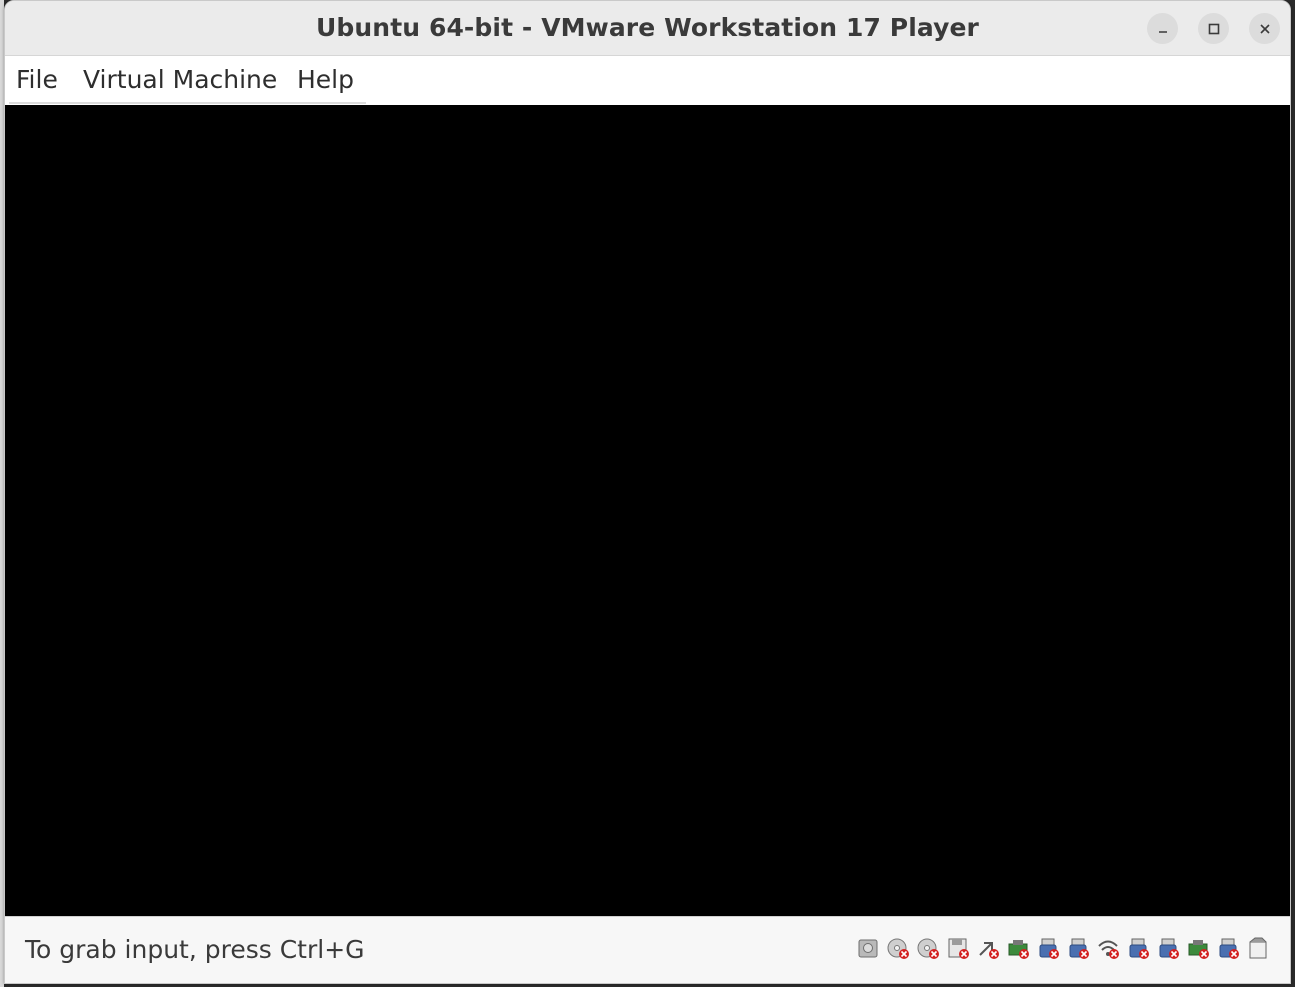  What do you see at coordinates (180, 79) in the screenshot?
I see `menu-virtual-machine: Virtual Machine` at bounding box center [180, 79].